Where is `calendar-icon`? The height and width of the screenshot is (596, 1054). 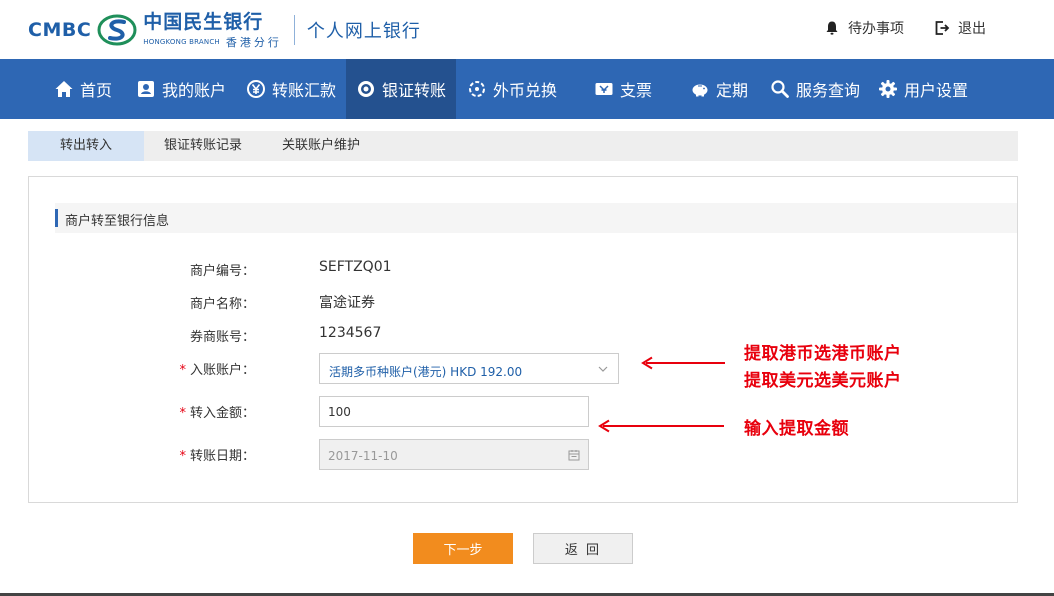 calendar-icon is located at coordinates (574, 455).